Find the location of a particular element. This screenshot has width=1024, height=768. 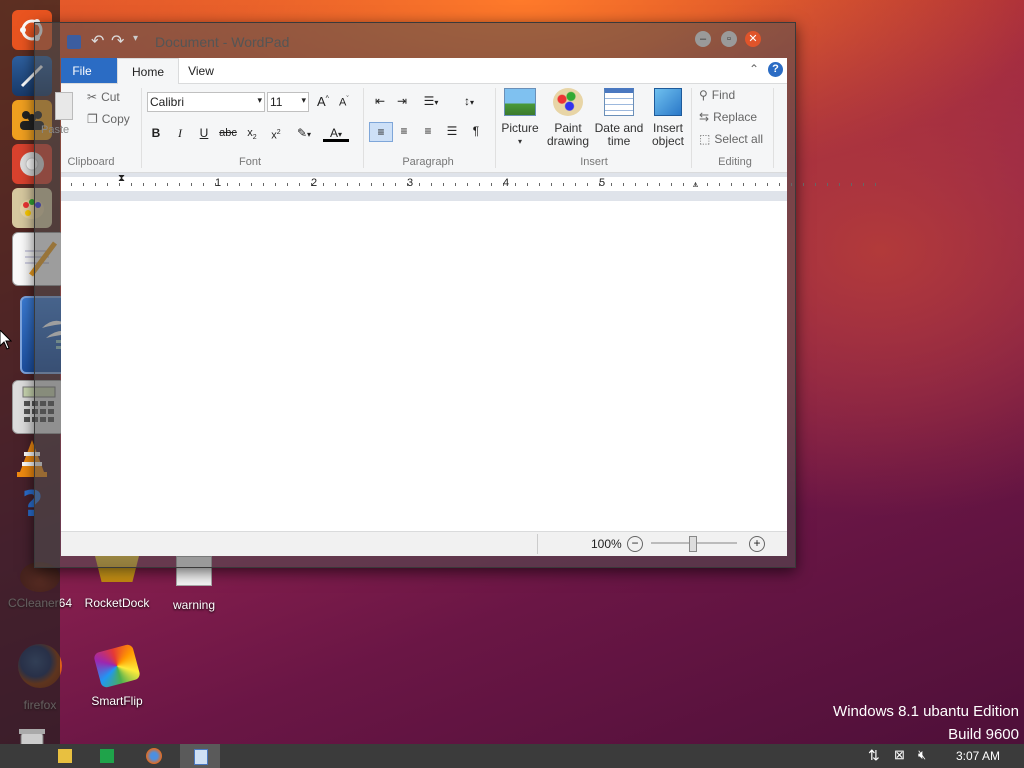

paragraph-settings-icon: ¶ is located at coordinates (476, 131).